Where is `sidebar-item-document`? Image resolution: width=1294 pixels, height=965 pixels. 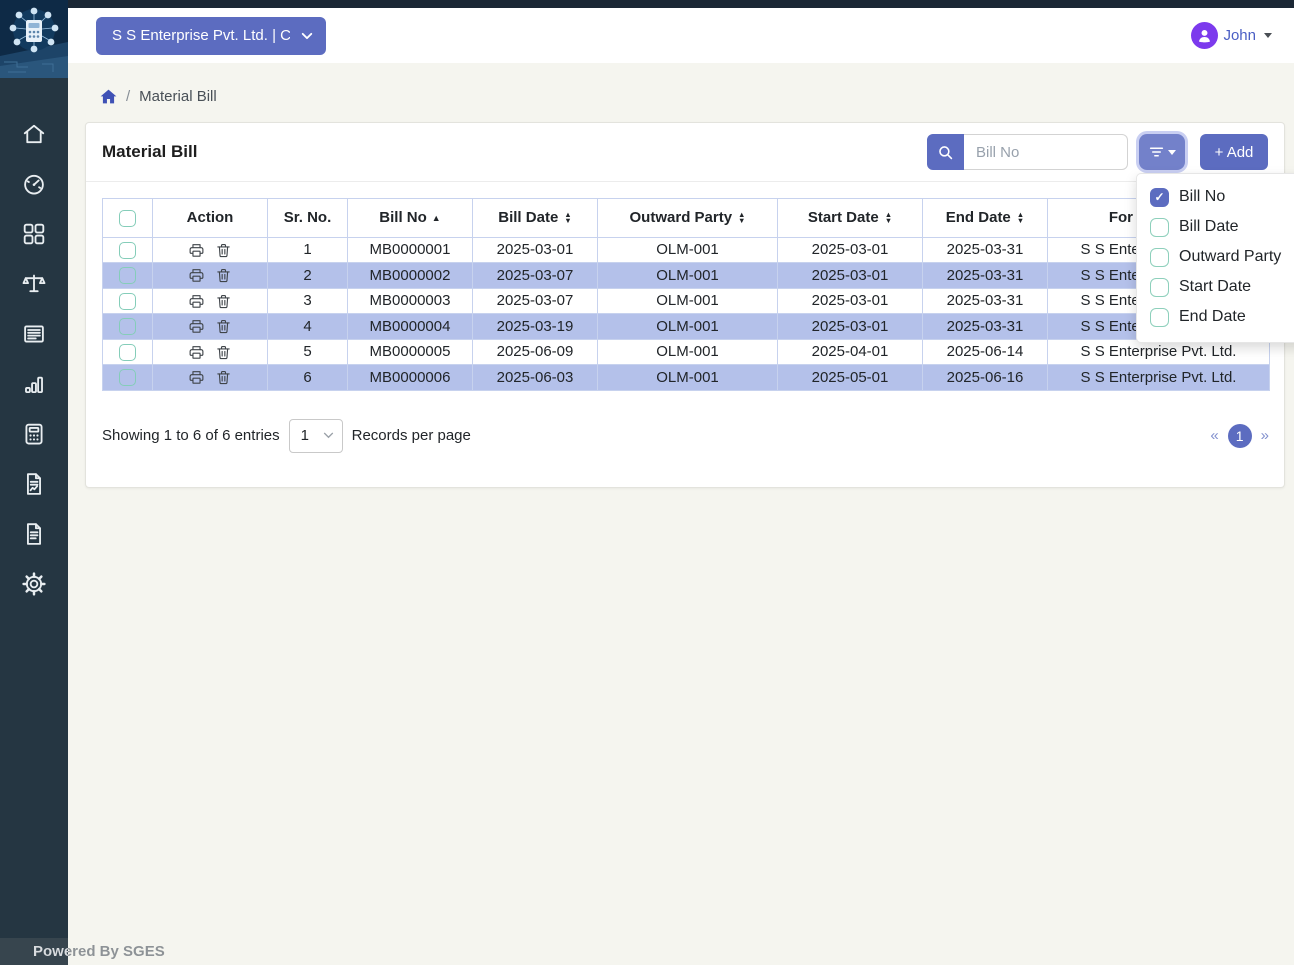 sidebar-item-document is located at coordinates (34, 535).